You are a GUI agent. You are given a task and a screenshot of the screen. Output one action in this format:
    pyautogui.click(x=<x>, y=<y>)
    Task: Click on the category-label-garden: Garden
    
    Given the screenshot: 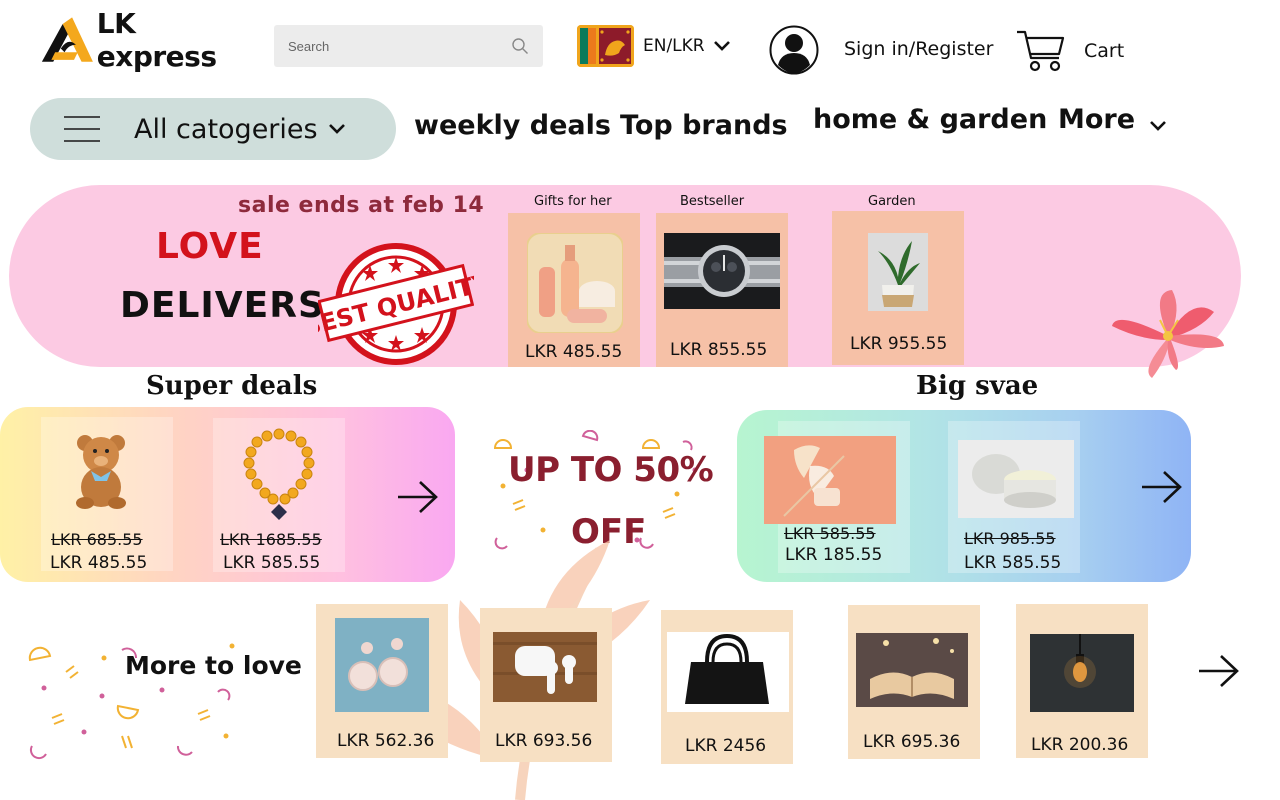 What is the action you would take?
    pyautogui.click(x=892, y=201)
    